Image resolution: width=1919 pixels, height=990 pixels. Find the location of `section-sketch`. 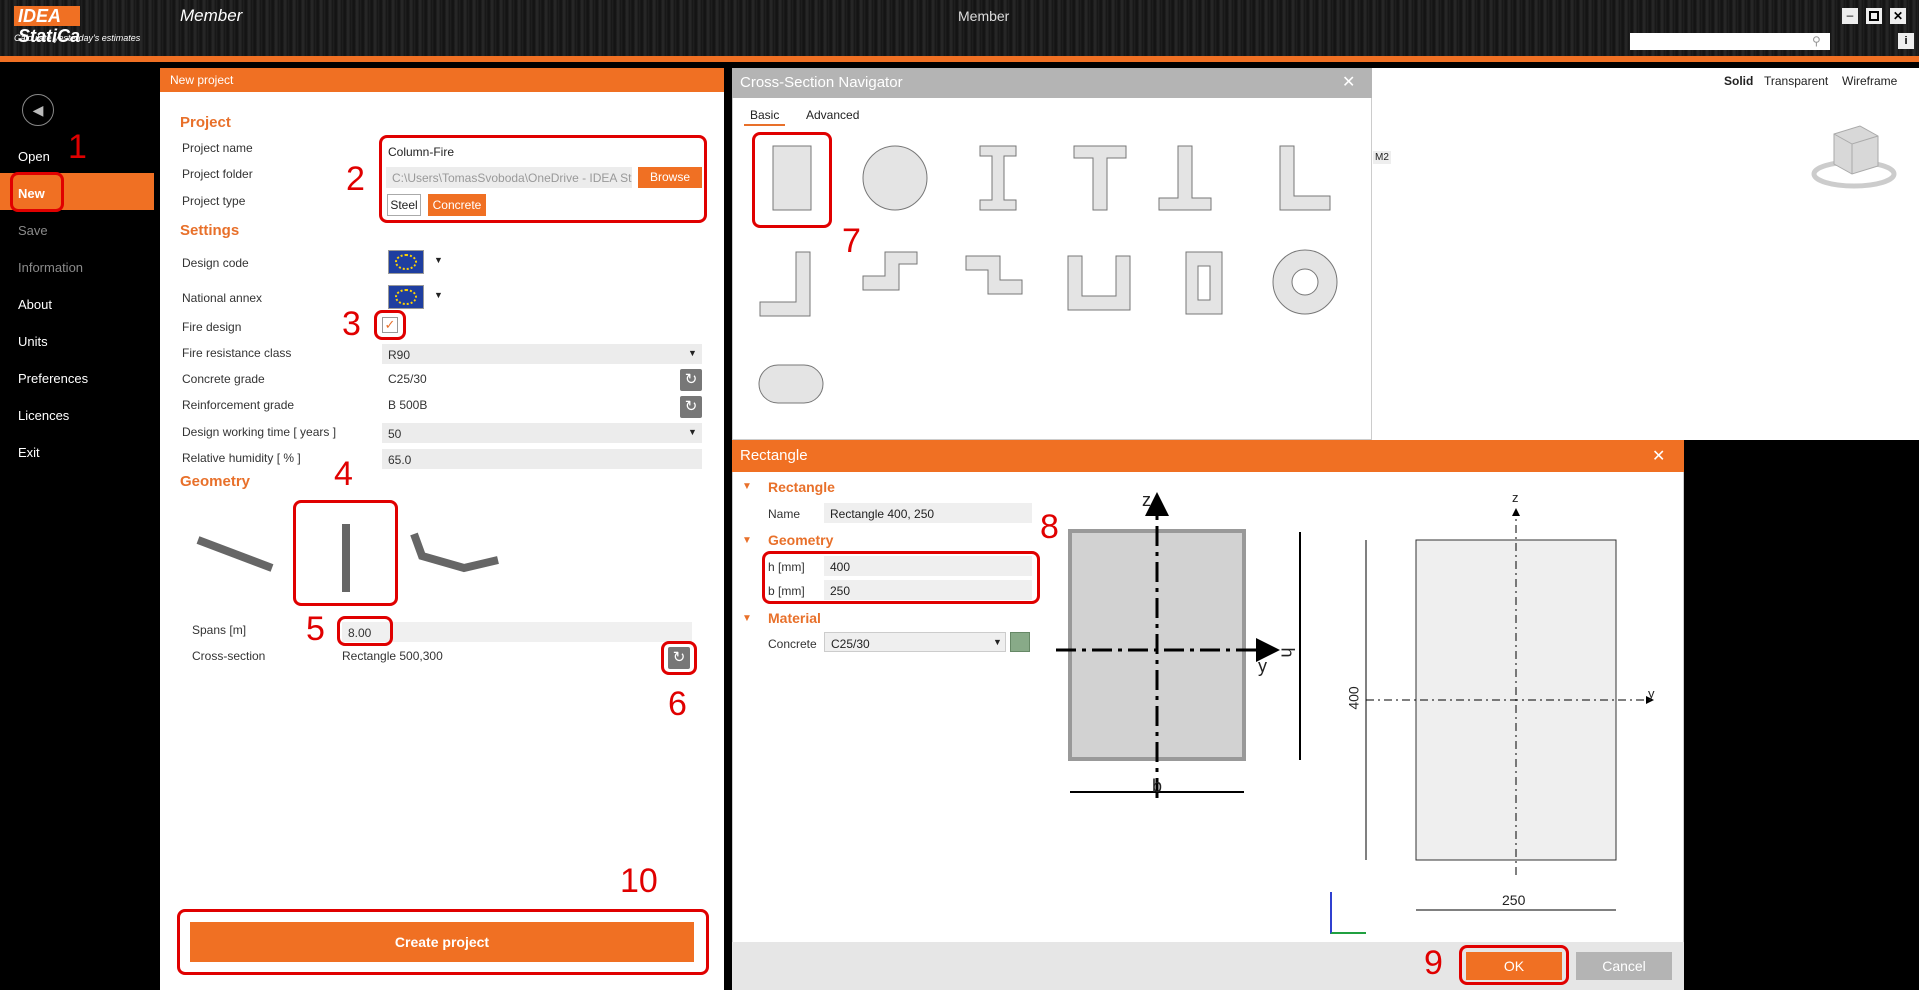

section-sketch is located at coordinates (1178, 645).